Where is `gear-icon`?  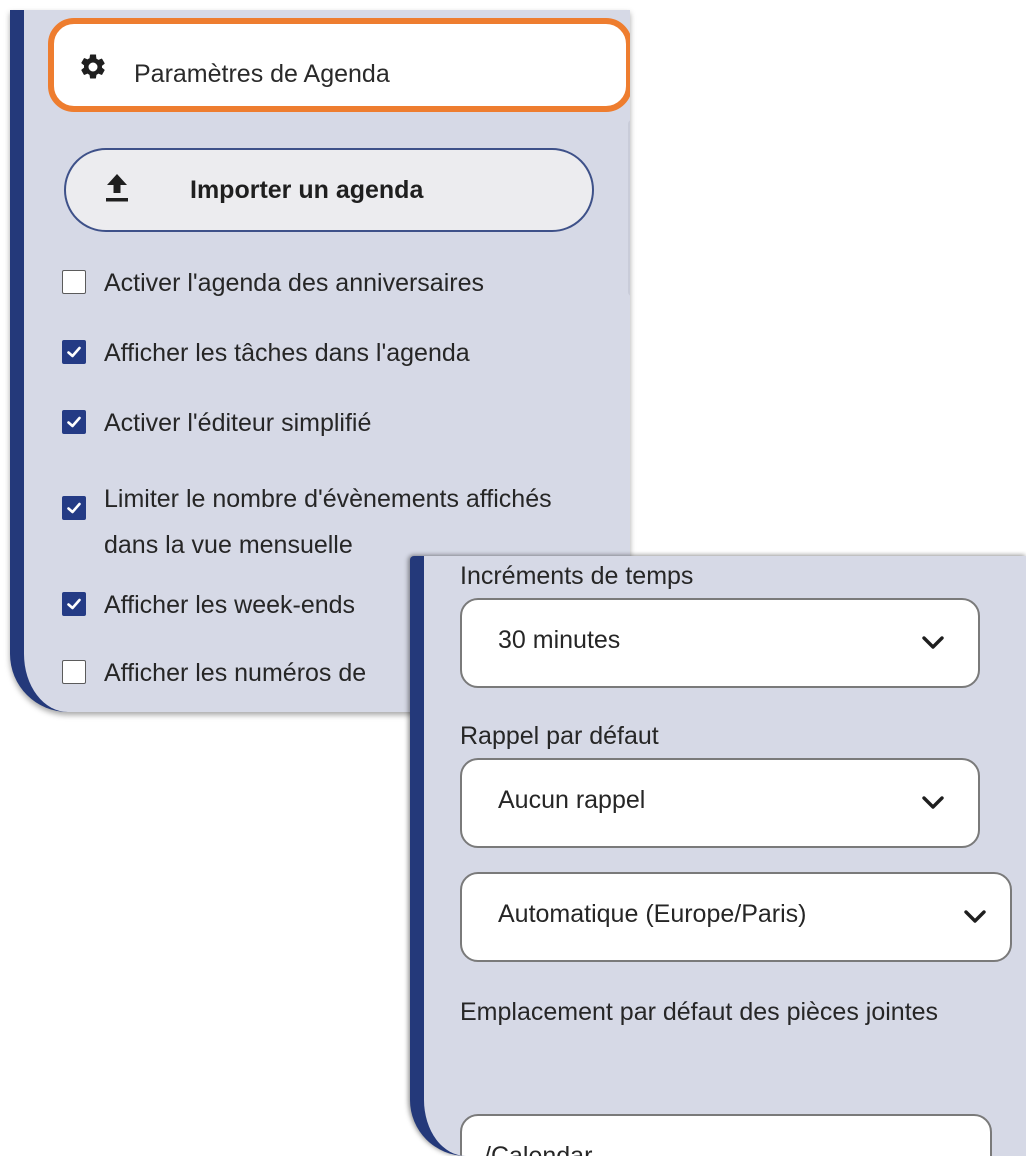 gear-icon is located at coordinates (93, 66).